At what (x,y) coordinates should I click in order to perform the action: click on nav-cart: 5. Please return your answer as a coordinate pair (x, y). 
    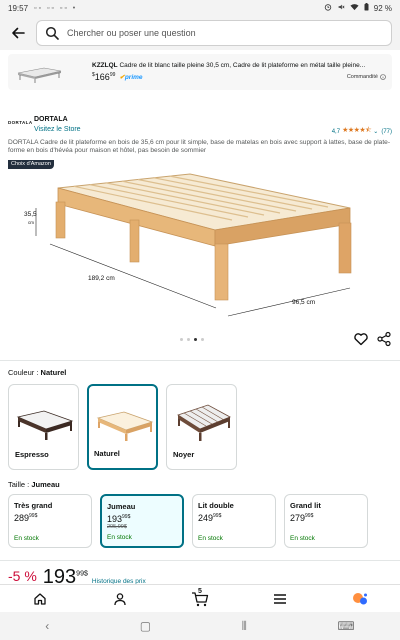
    Looking at the image, I should click on (200, 599).